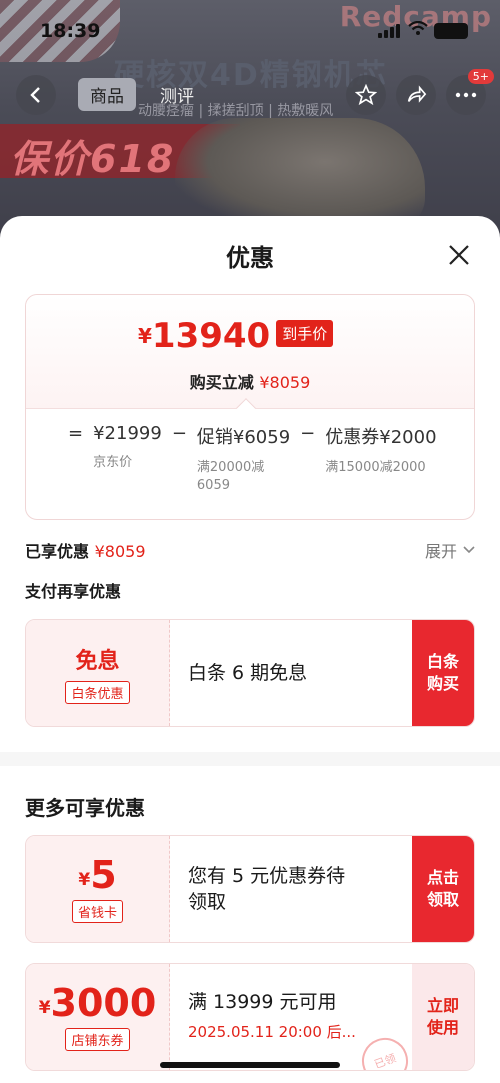  What do you see at coordinates (113, 462) in the screenshot?
I see `list-price-label: 京东价` at bounding box center [113, 462].